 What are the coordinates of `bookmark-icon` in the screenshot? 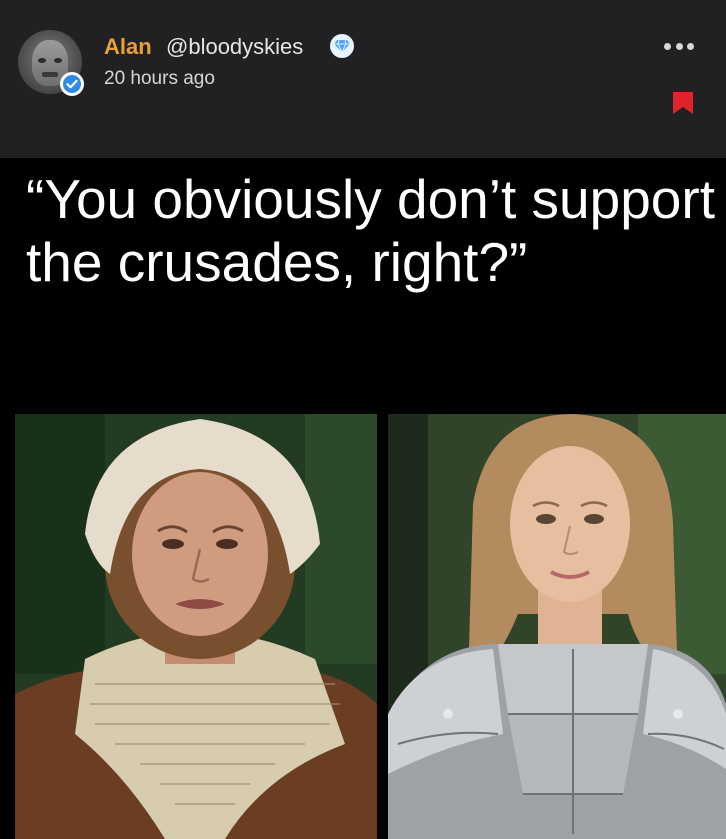 It's located at (683, 103).